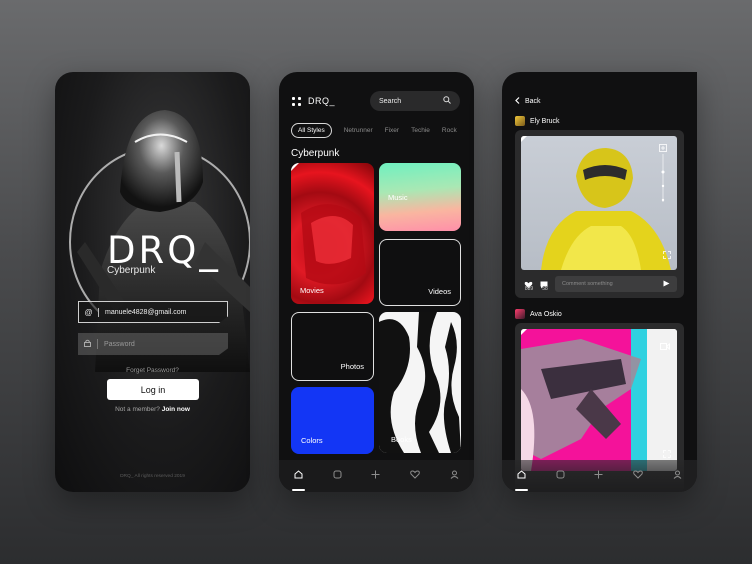  What do you see at coordinates (297, 102) in the screenshot?
I see `logo-icon` at bounding box center [297, 102].